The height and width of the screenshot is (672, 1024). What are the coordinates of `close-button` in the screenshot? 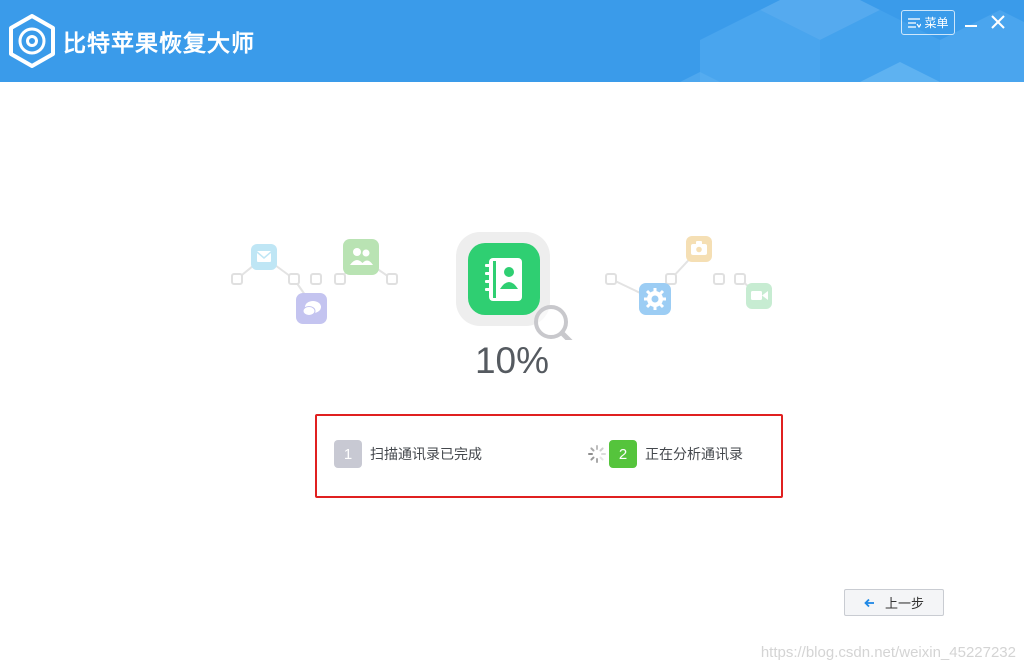 It's located at (998, 22).